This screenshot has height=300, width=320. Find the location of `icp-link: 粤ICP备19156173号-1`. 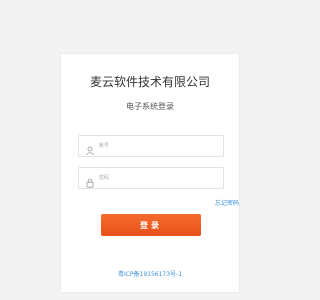

icp-link: 粤ICP备19156173号-1 is located at coordinates (150, 275).